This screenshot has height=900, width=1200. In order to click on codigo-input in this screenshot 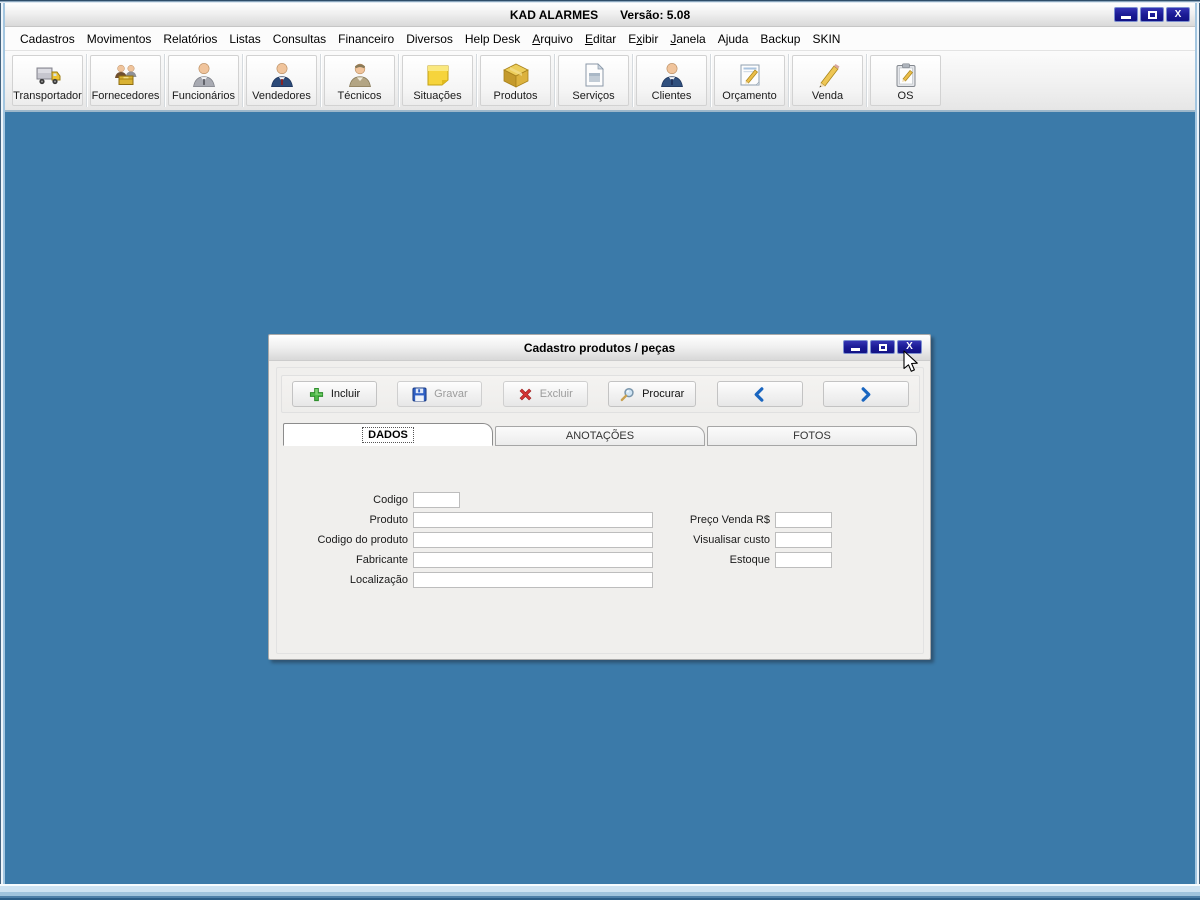, I will do `click(436, 499)`.